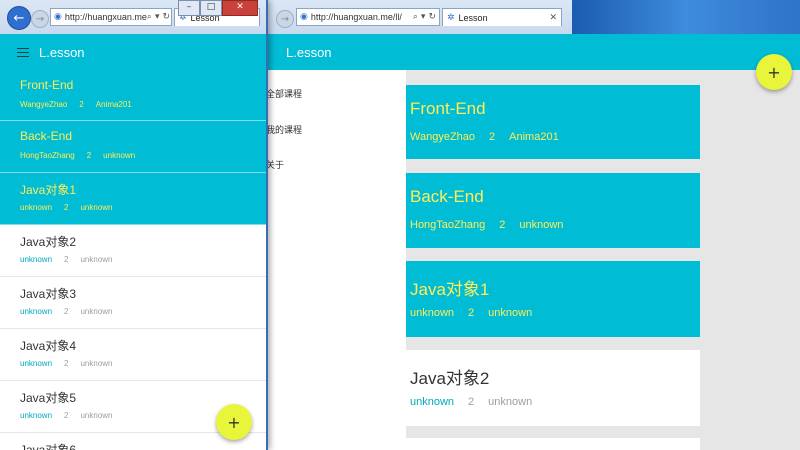 Image resolution: width=800 pixels, height=450 pixels. What do you see at coordinates (284, 93) in the screenshot?
I see `drawer-item-all-courses: 全部课程` at bounding box center [284, 93].